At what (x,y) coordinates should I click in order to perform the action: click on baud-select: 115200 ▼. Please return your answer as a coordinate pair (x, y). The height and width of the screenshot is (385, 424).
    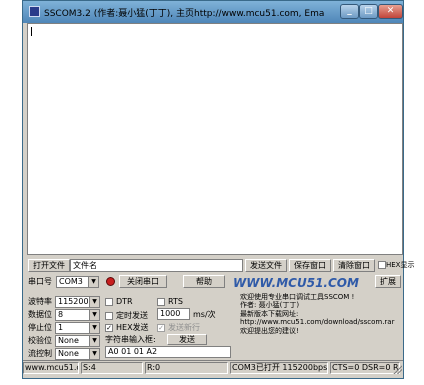
    Looking at the image, I should click on (77, 302).